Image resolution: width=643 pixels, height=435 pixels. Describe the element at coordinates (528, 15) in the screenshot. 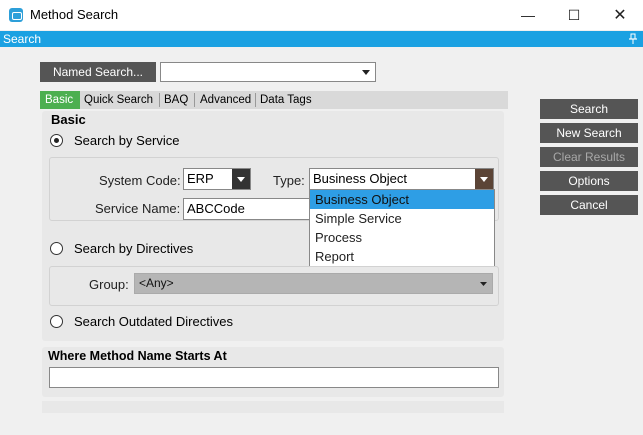

I see `minimize-button: —` at that location.